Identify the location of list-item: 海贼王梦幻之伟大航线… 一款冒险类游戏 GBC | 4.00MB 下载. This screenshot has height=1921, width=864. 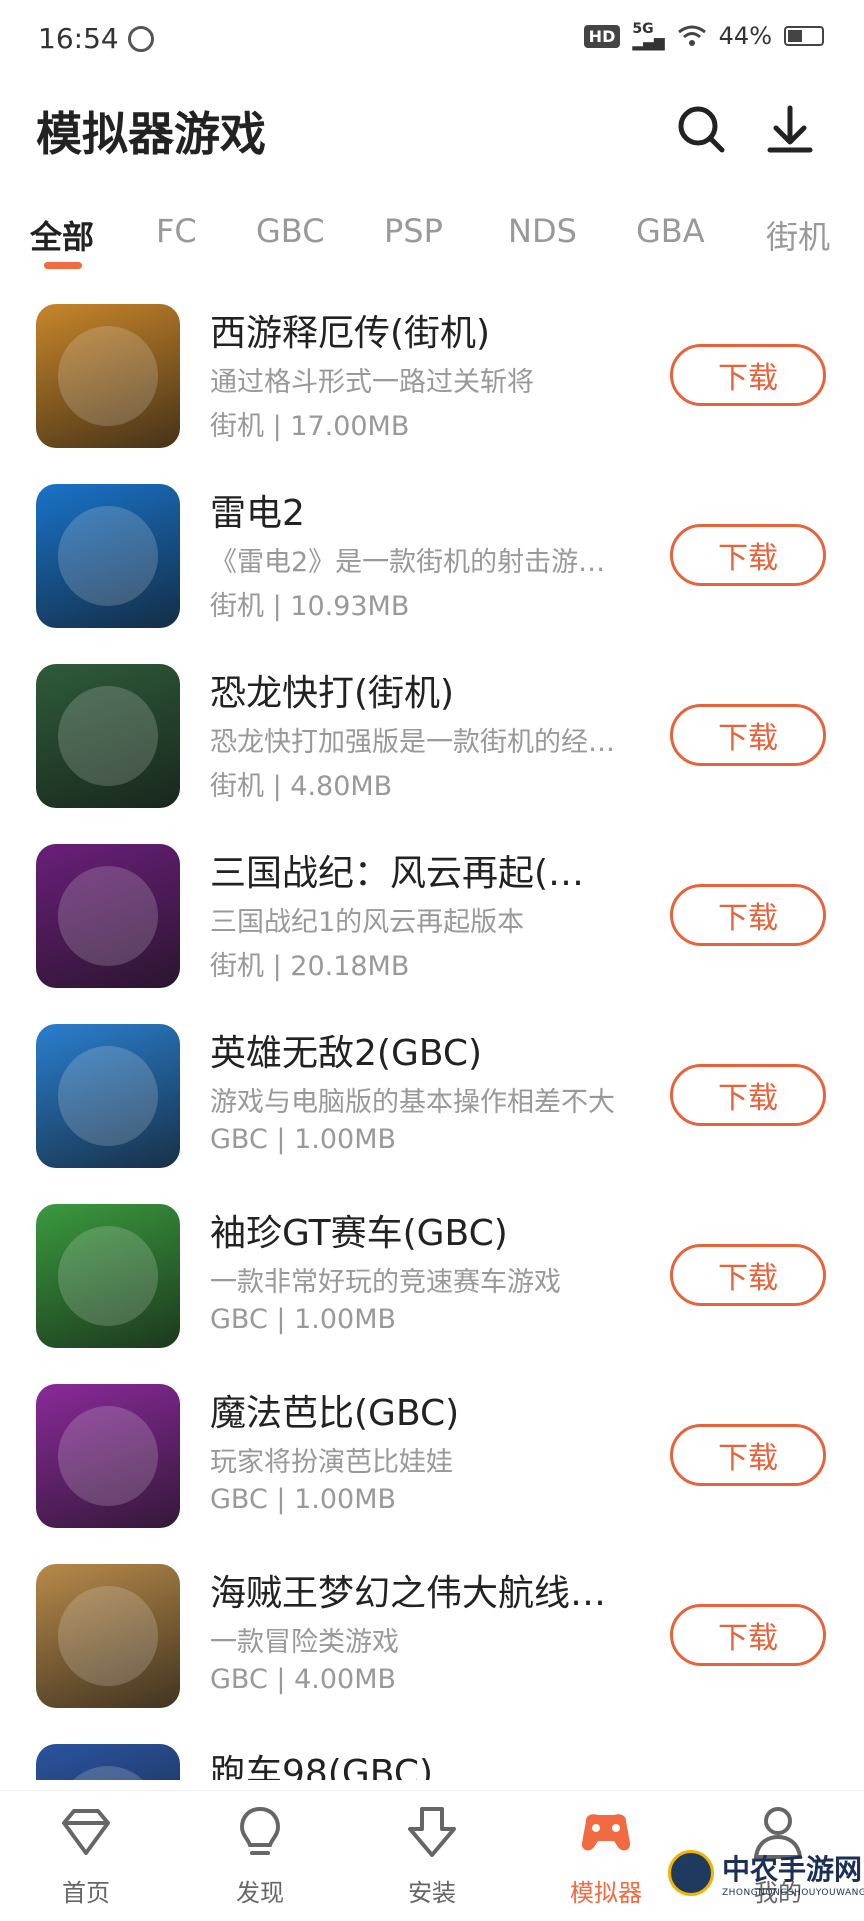
(432, 1644).